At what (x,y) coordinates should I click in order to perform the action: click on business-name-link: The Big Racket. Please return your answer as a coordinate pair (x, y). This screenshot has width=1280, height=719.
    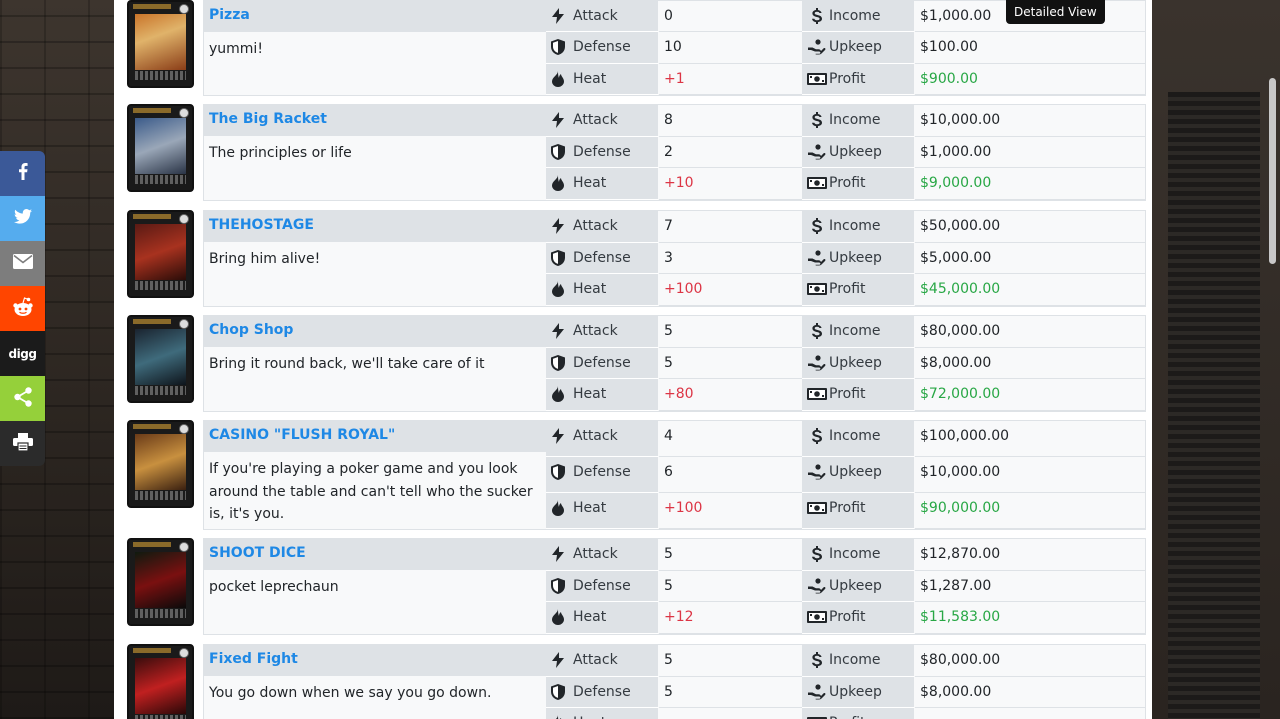
    Looking at the image, I should click on (268, 119).